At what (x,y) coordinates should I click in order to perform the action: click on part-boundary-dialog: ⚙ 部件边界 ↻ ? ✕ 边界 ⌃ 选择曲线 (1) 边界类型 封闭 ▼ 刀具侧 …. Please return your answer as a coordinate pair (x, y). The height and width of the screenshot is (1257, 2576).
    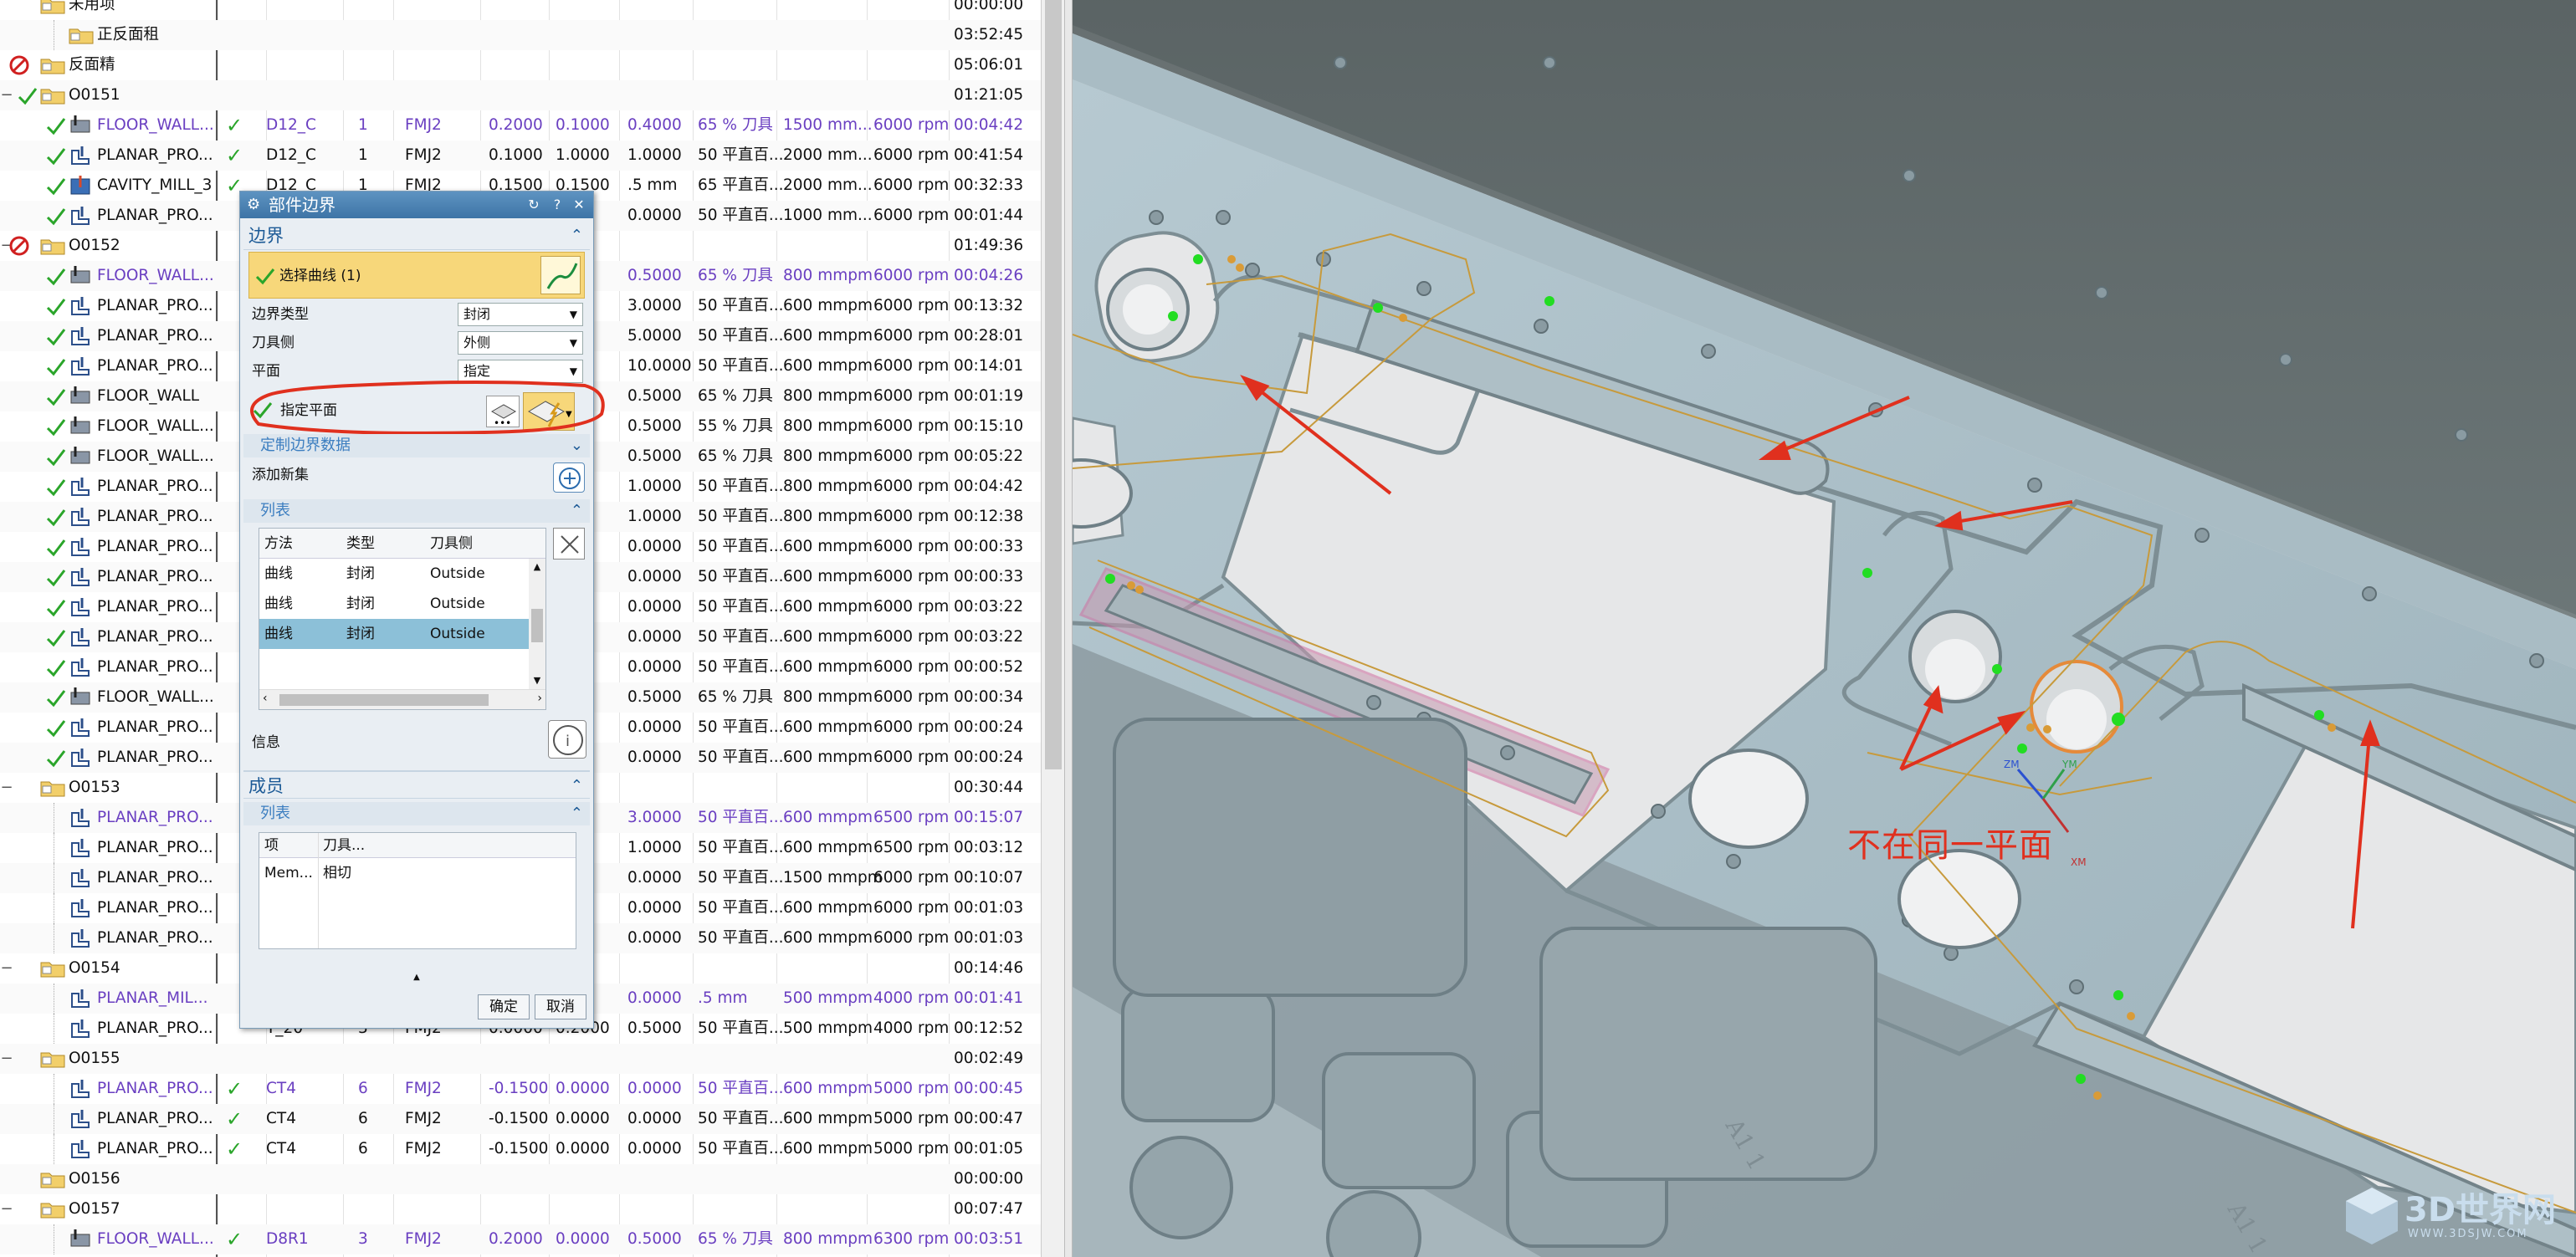
    Looking at the image, I should click on (422, 610).